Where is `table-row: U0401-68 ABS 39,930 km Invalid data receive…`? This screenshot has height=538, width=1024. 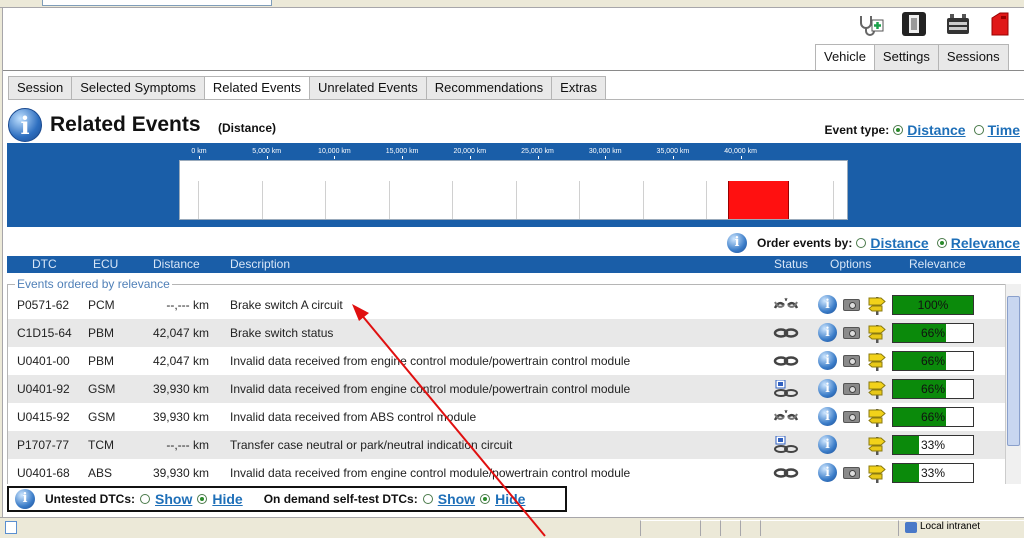 table-row: U0401-68 ABS 39,930 km Invalid data receive… is located at coordinates (506, 473).